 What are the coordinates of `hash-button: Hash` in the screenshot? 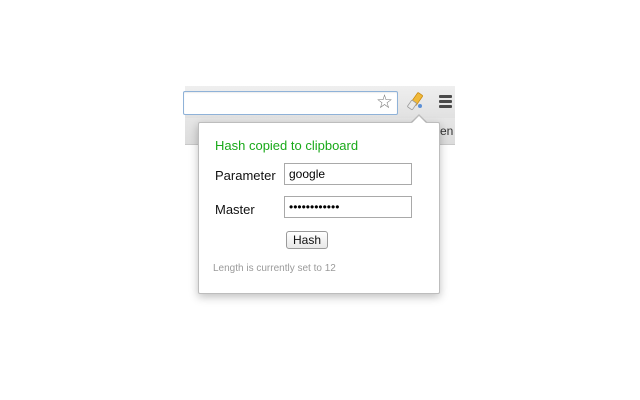 It's located at (307, 240).